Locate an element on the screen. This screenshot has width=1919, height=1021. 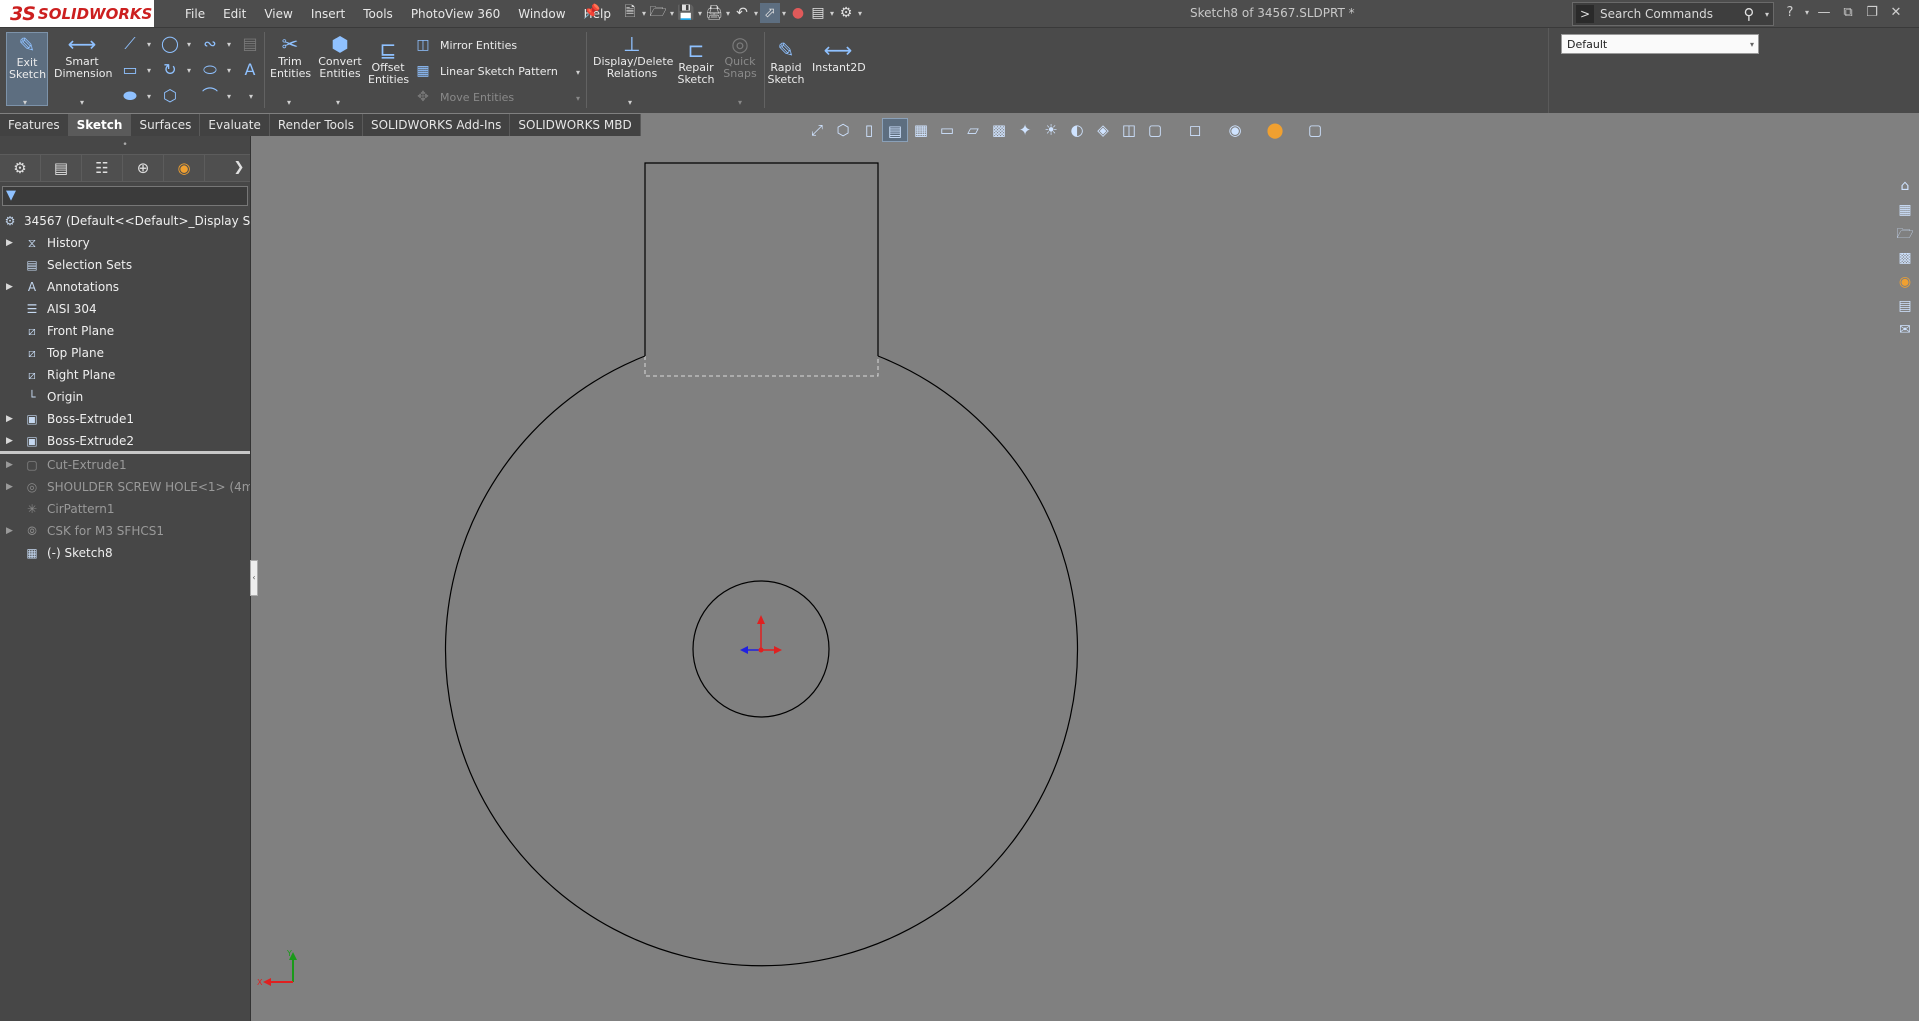
menu-insert: Insert is located at coordinates (328, 14).